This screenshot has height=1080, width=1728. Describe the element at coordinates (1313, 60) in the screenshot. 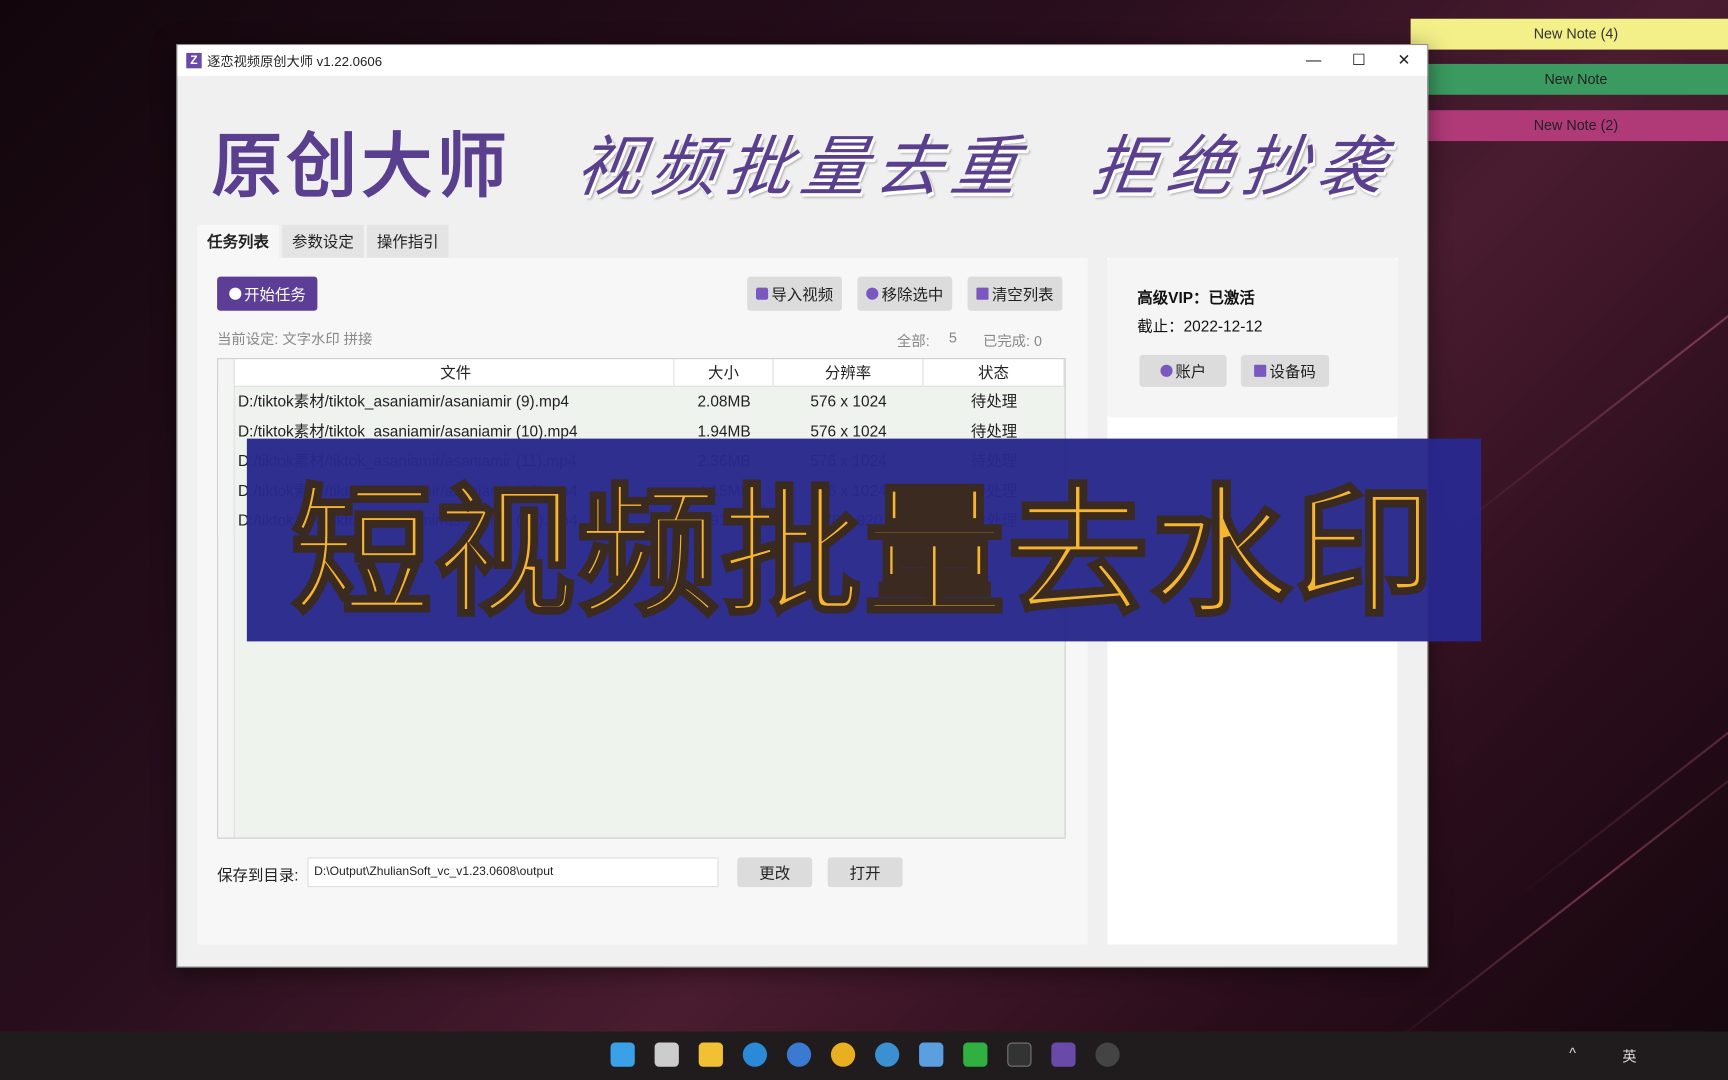

I see `minimize-button: —` at that location.